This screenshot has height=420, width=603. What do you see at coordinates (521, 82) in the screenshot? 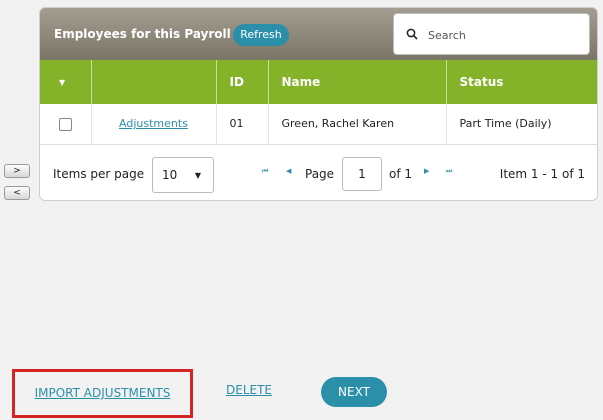
I see `column-status: Status` at bounding box center [521, 82].